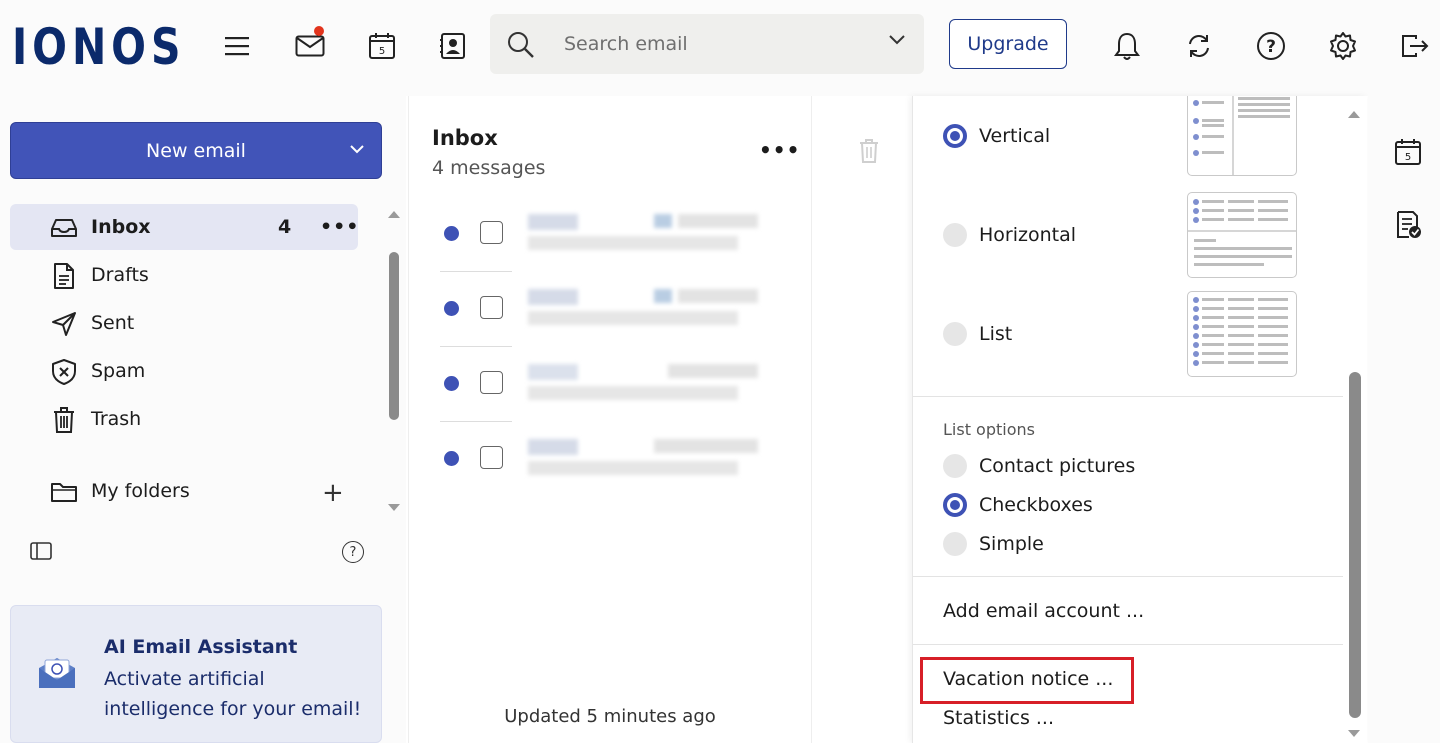  I want to click on sidebar-item-trash: Trash, so click(184, 419).